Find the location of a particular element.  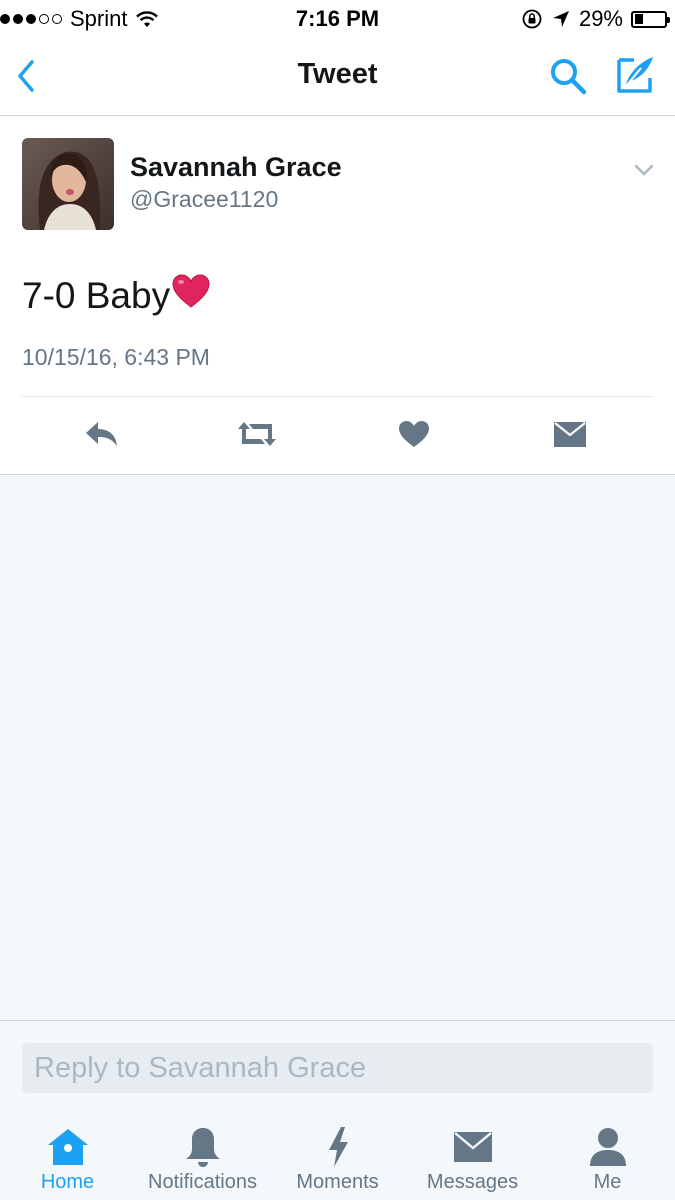

tweet-text: 7-0 Baby is located at coordinates (116, 295).